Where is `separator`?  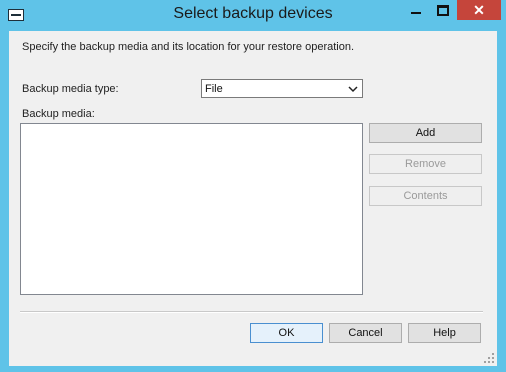
separator is located at coordinates (251, 312).